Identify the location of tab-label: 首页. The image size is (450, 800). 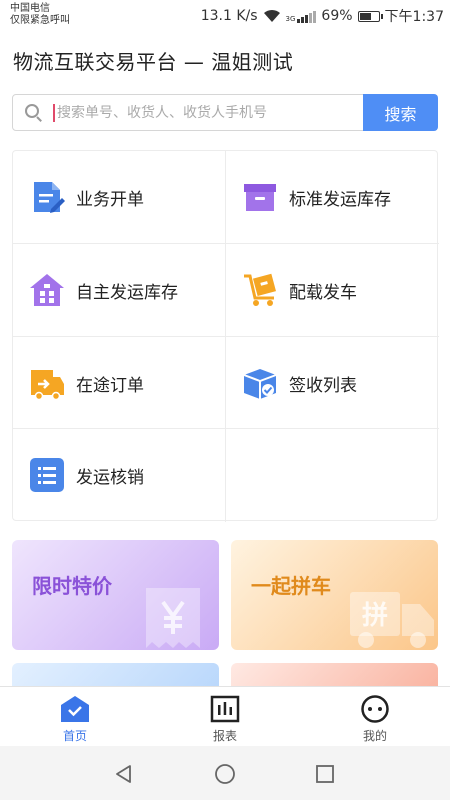
(74, 736).